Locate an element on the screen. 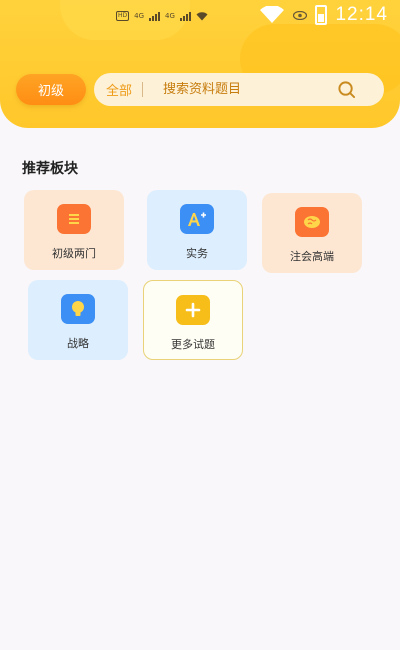 This screenshot has height=650, width=400. eye-icon is located at coordinates (300, 15).